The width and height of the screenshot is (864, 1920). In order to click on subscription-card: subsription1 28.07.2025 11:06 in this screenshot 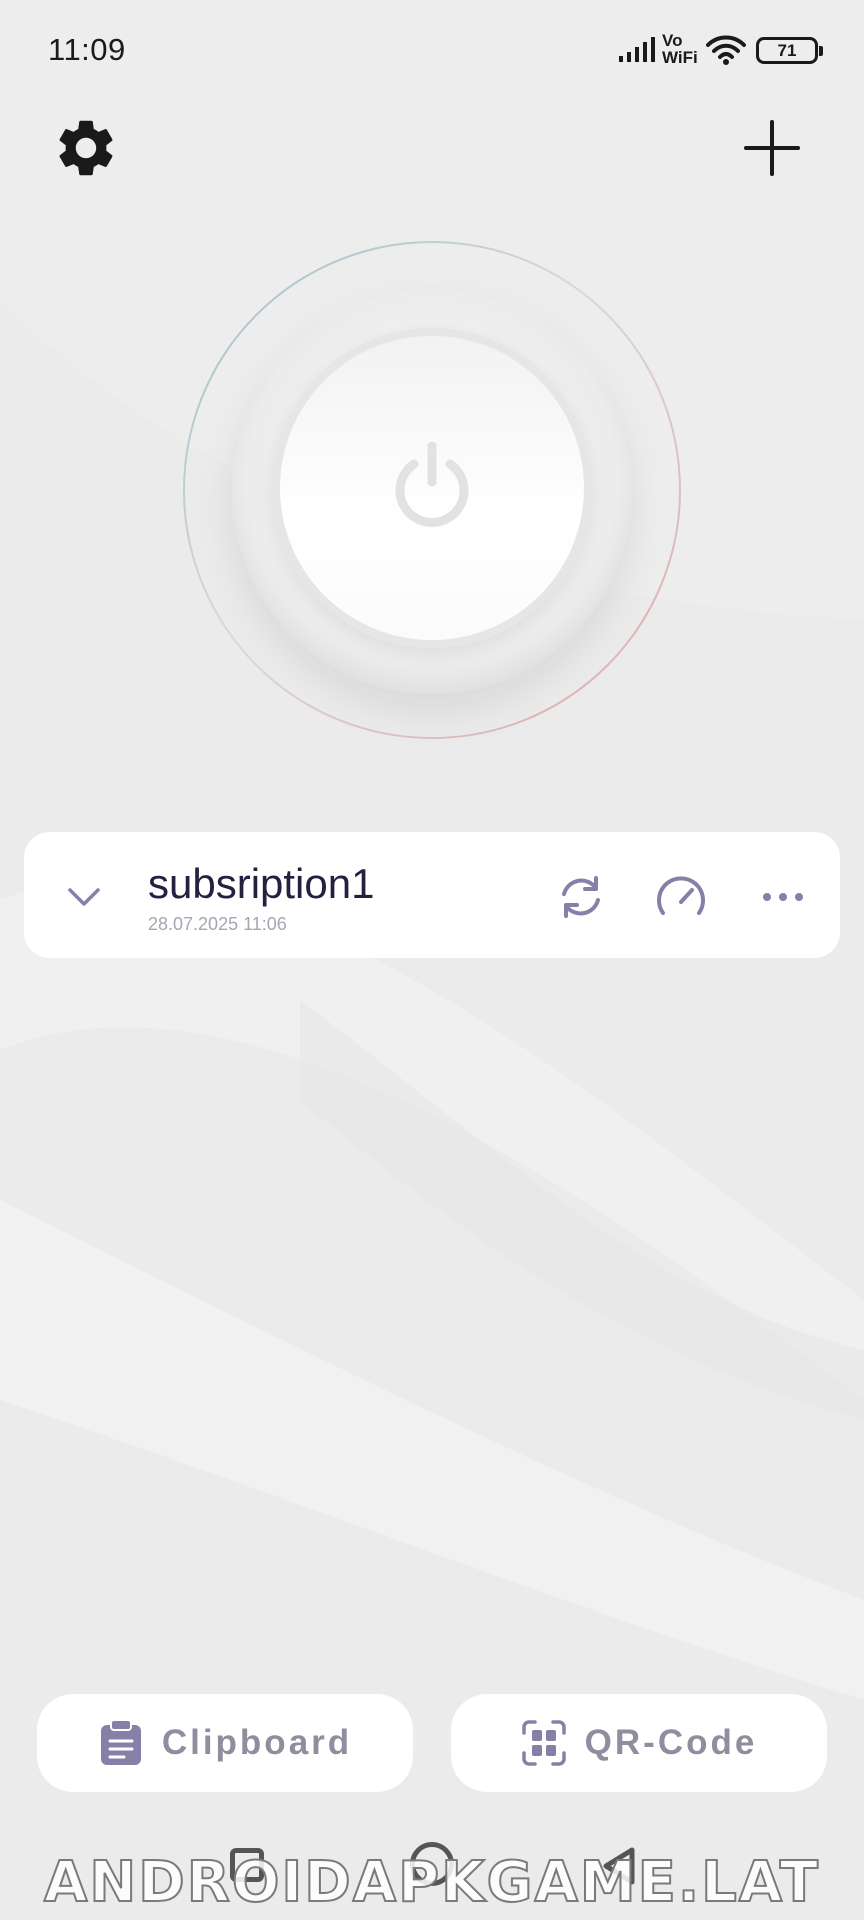, I will do `click(432, 895)`.